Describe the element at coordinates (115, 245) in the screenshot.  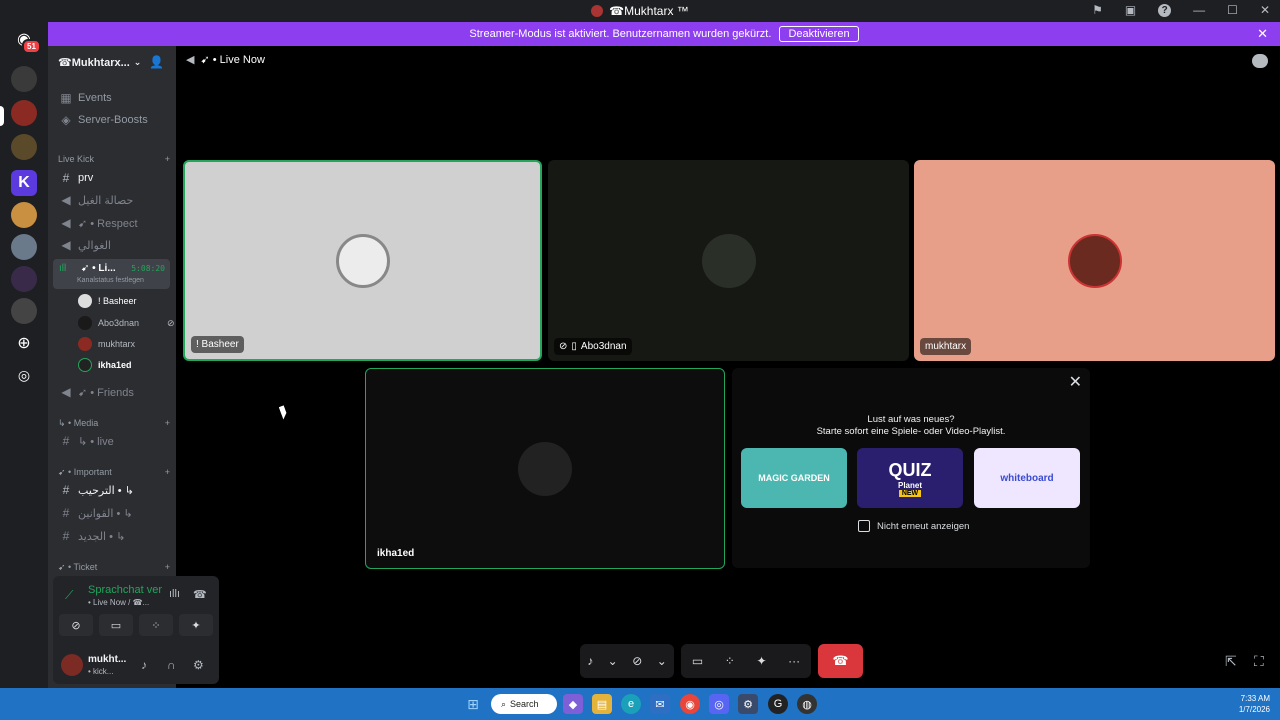
I see `channel-arabic2: ◀ الغوالي` at that location.